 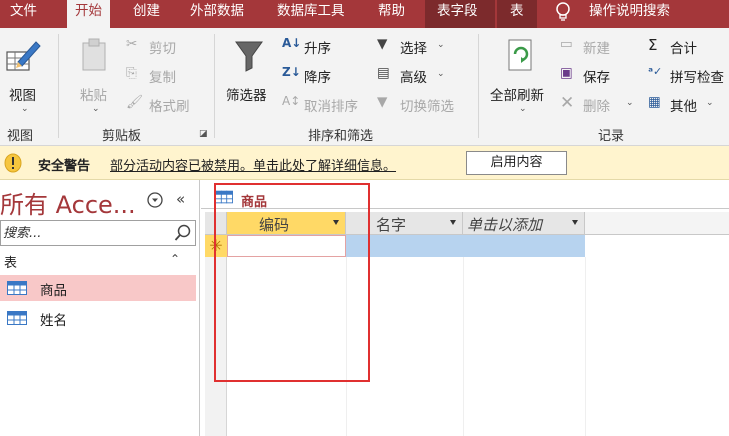 What do you see at coordinates (655, 71) in the screenshot?
I see `spellcheck-icon: ᵃ✓` at bounding box center [655, 71].